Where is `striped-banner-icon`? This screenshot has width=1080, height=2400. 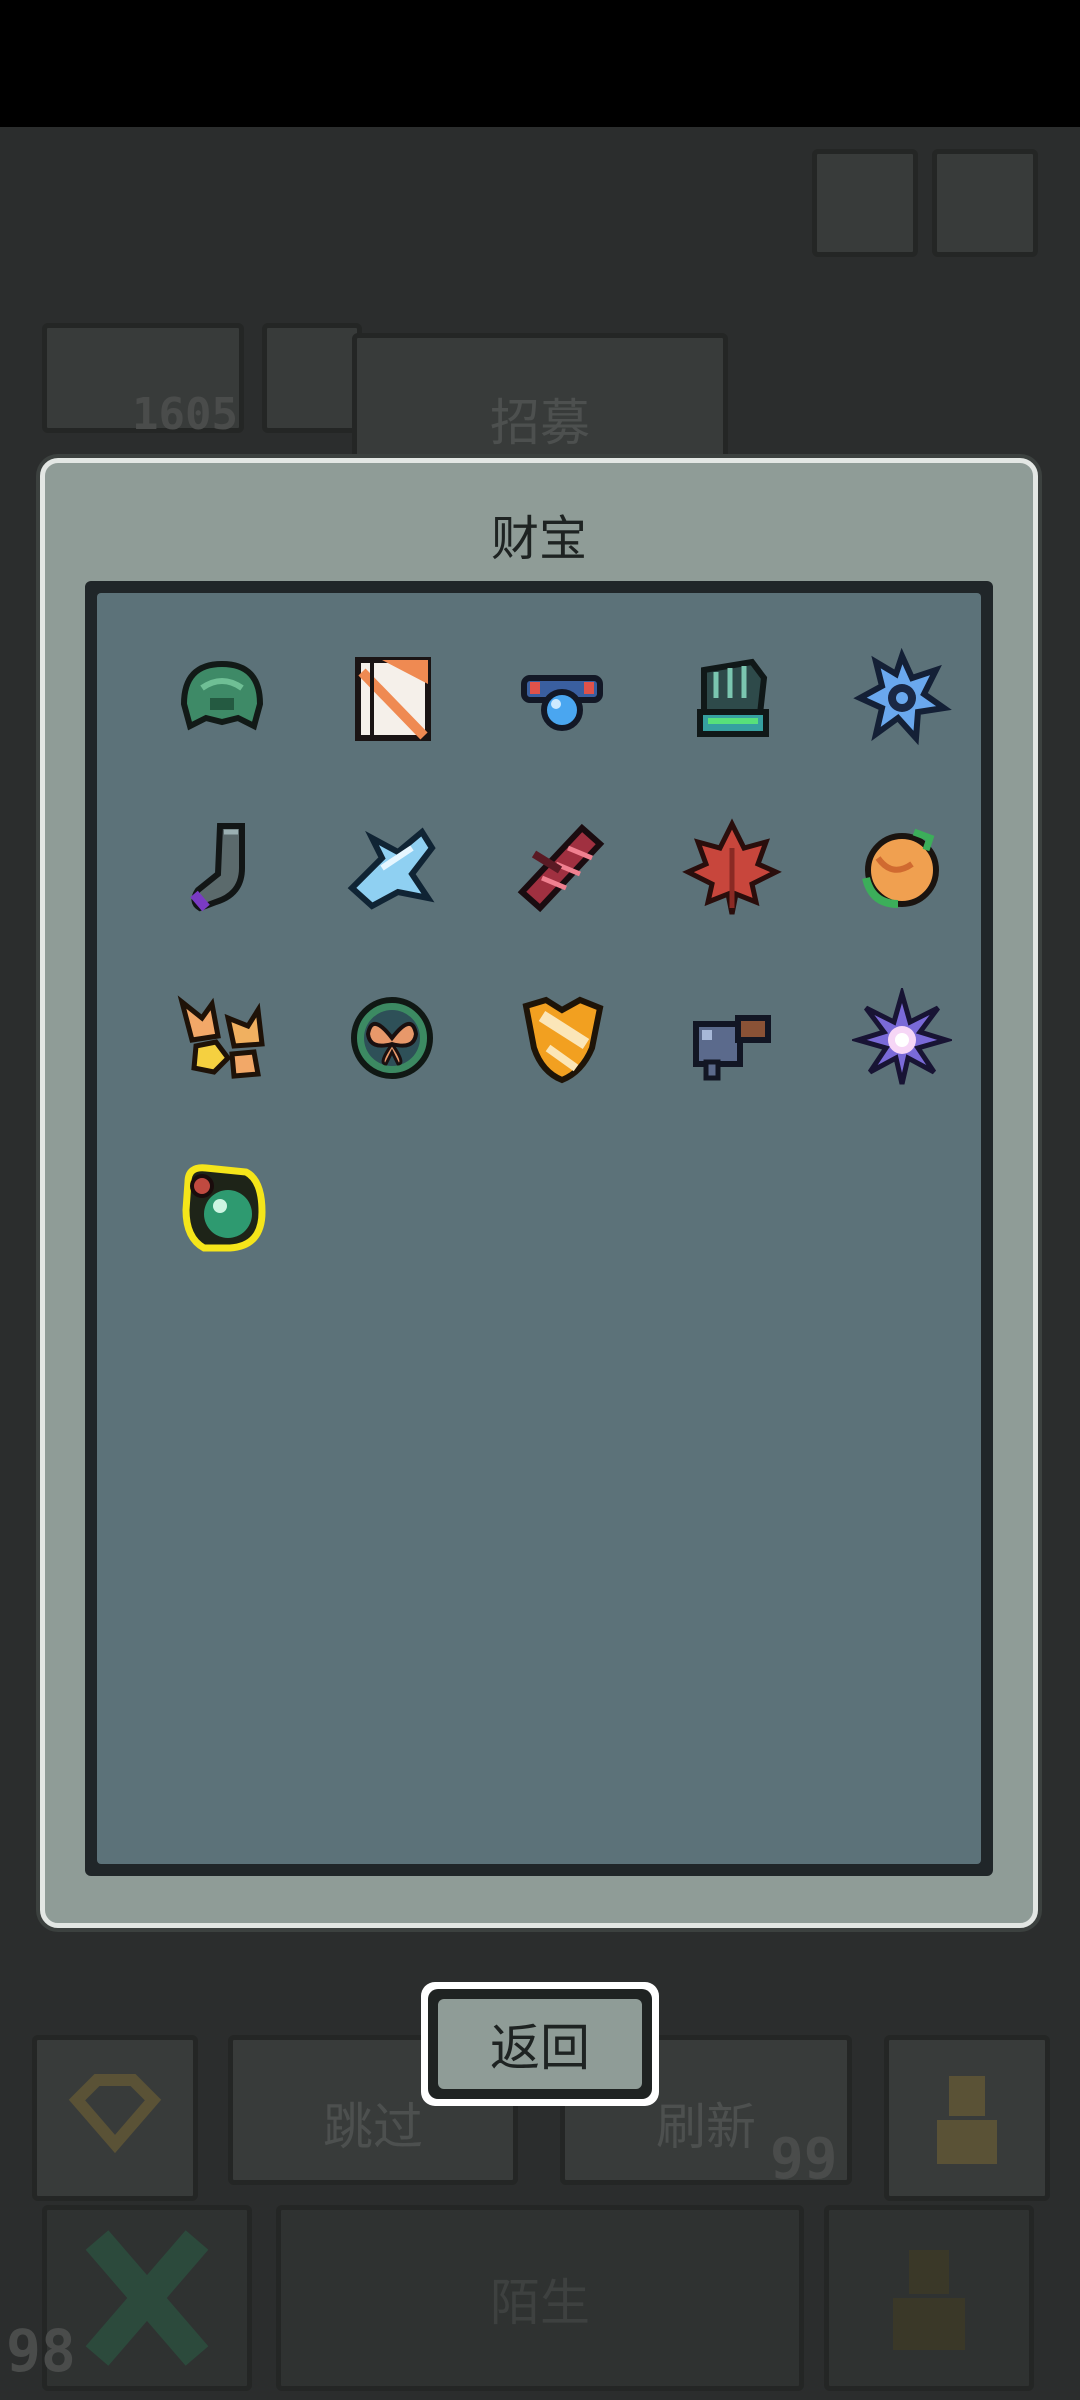 striped-banner-icon is located at coordinates (393, 699).